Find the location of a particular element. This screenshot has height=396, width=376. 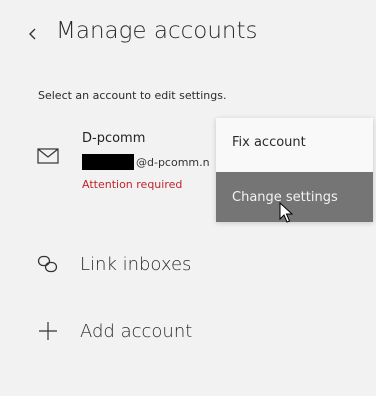

add-account-button: Add account is located at coordinates (180, 331).